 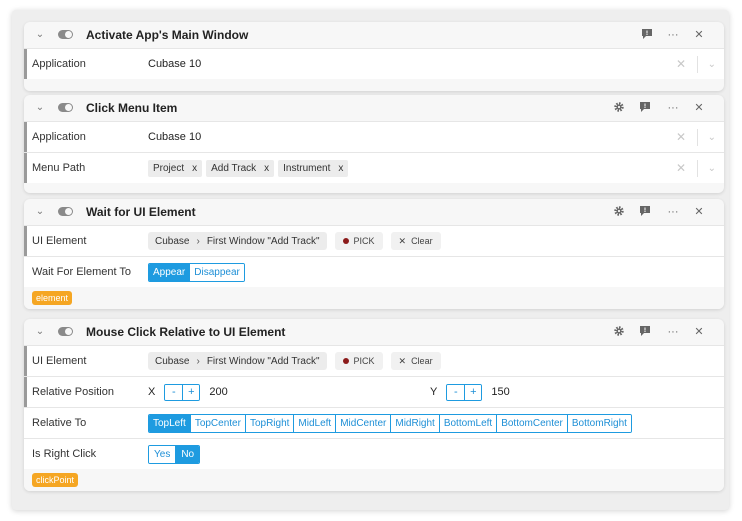 I want to click on card-header: ⌄ Click Menu Item ··· ✕, so click(x=374, y=108).